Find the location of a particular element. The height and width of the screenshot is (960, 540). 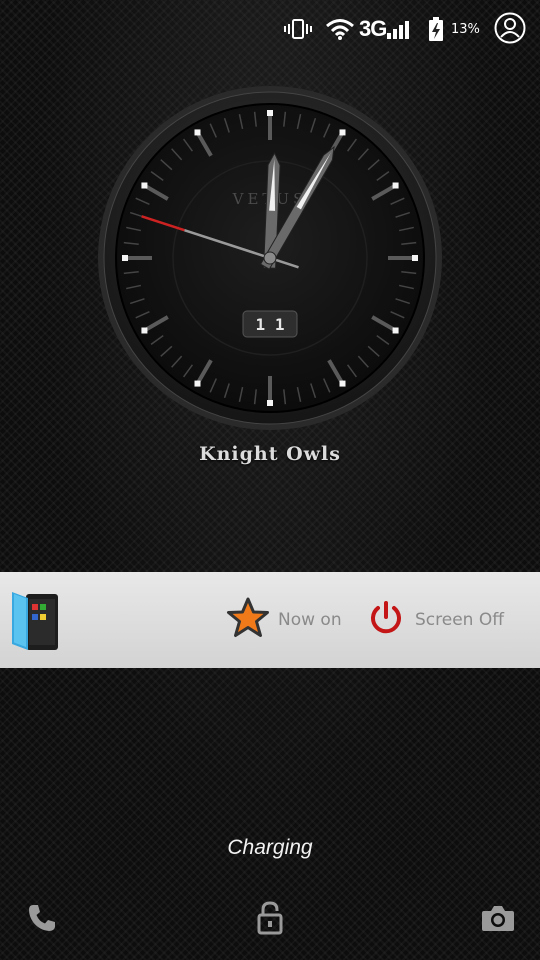

lockscreen-widget-panel: Now on Screen Off is located at coordinates (270, 620).